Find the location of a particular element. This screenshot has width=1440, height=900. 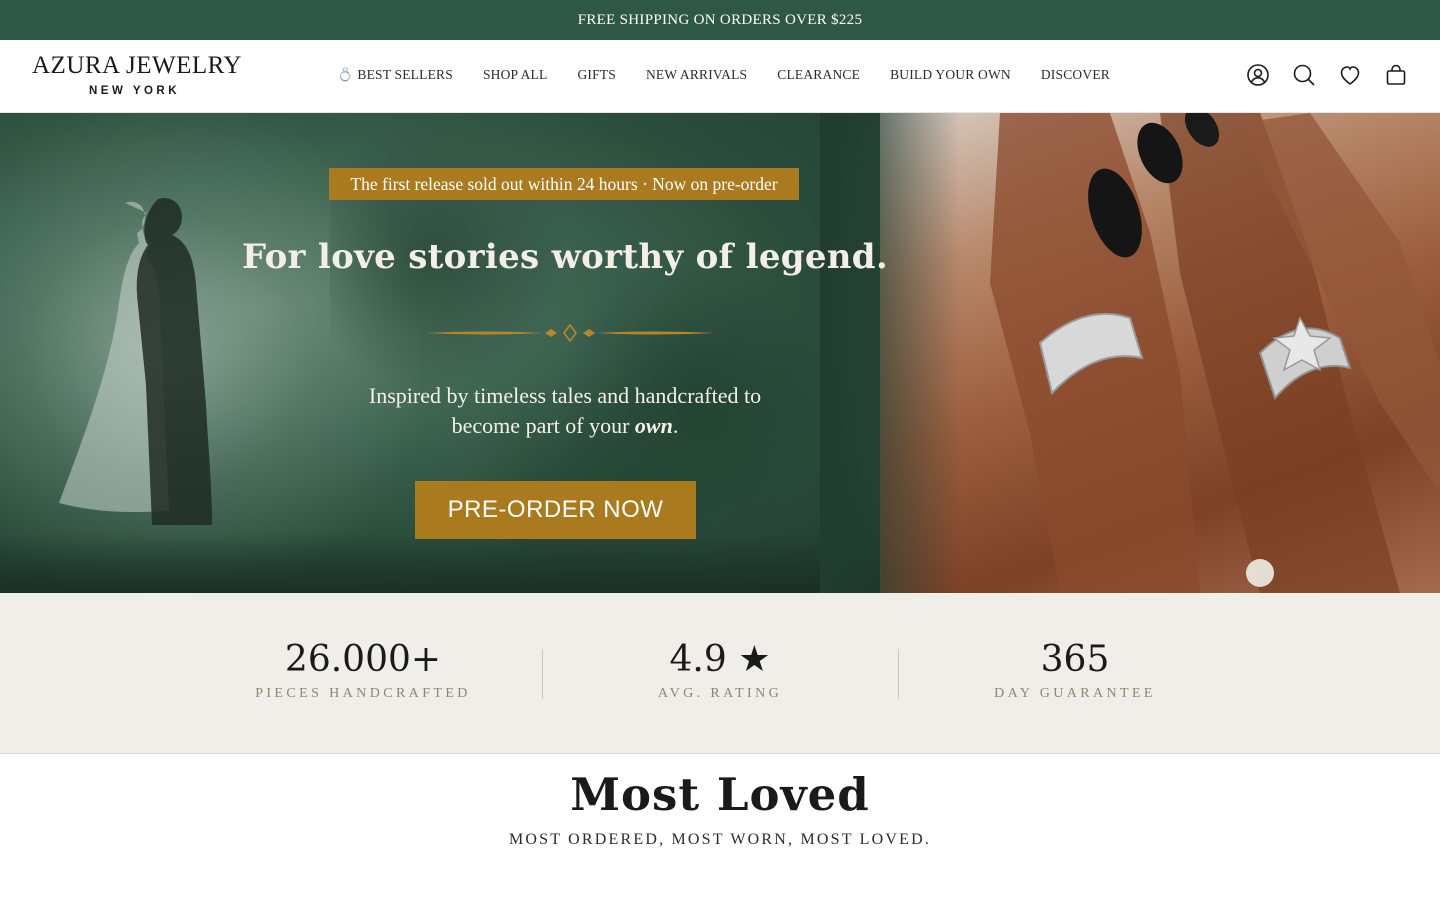

promo-bar: FREE SHIPPING ON ORDERS OVER $225 is located at coordinates (720, 20).